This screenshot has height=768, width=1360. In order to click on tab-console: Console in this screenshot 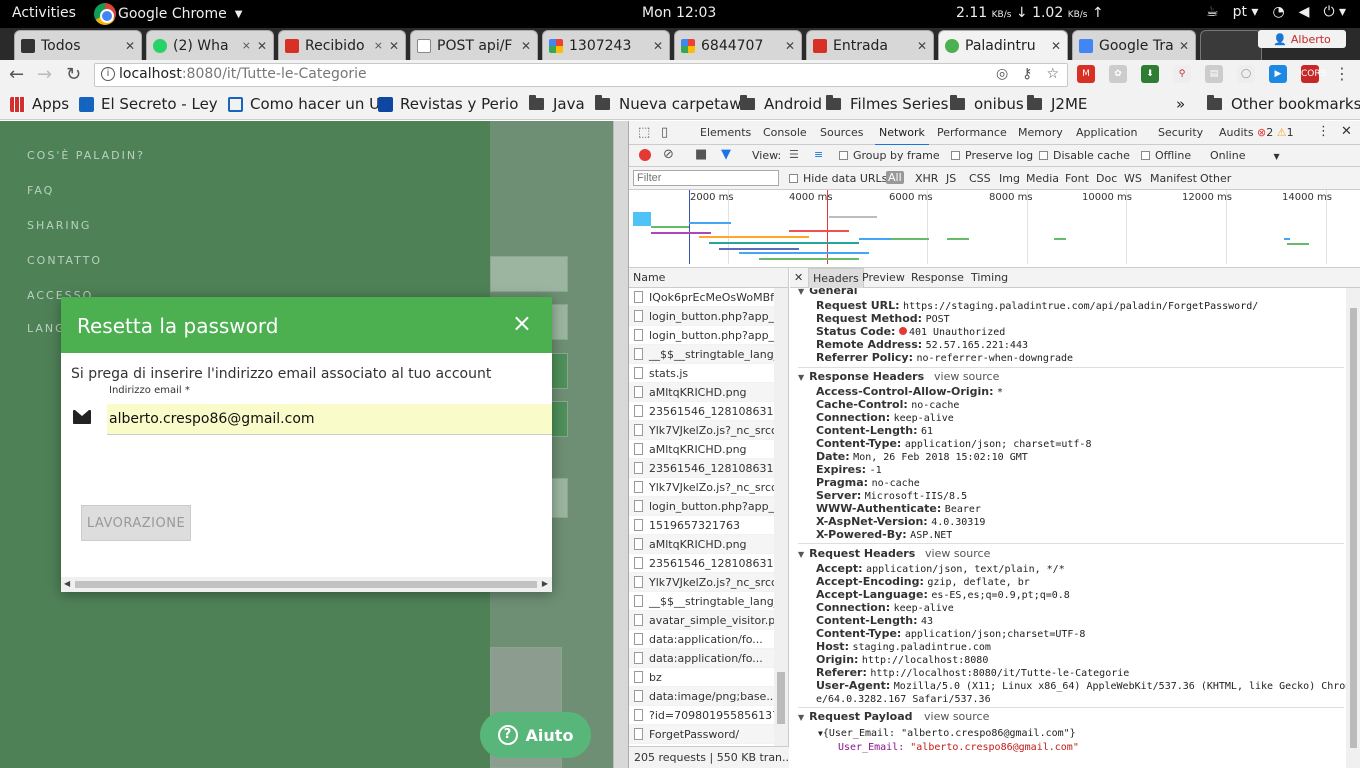, I will do `click(785, 132)`.